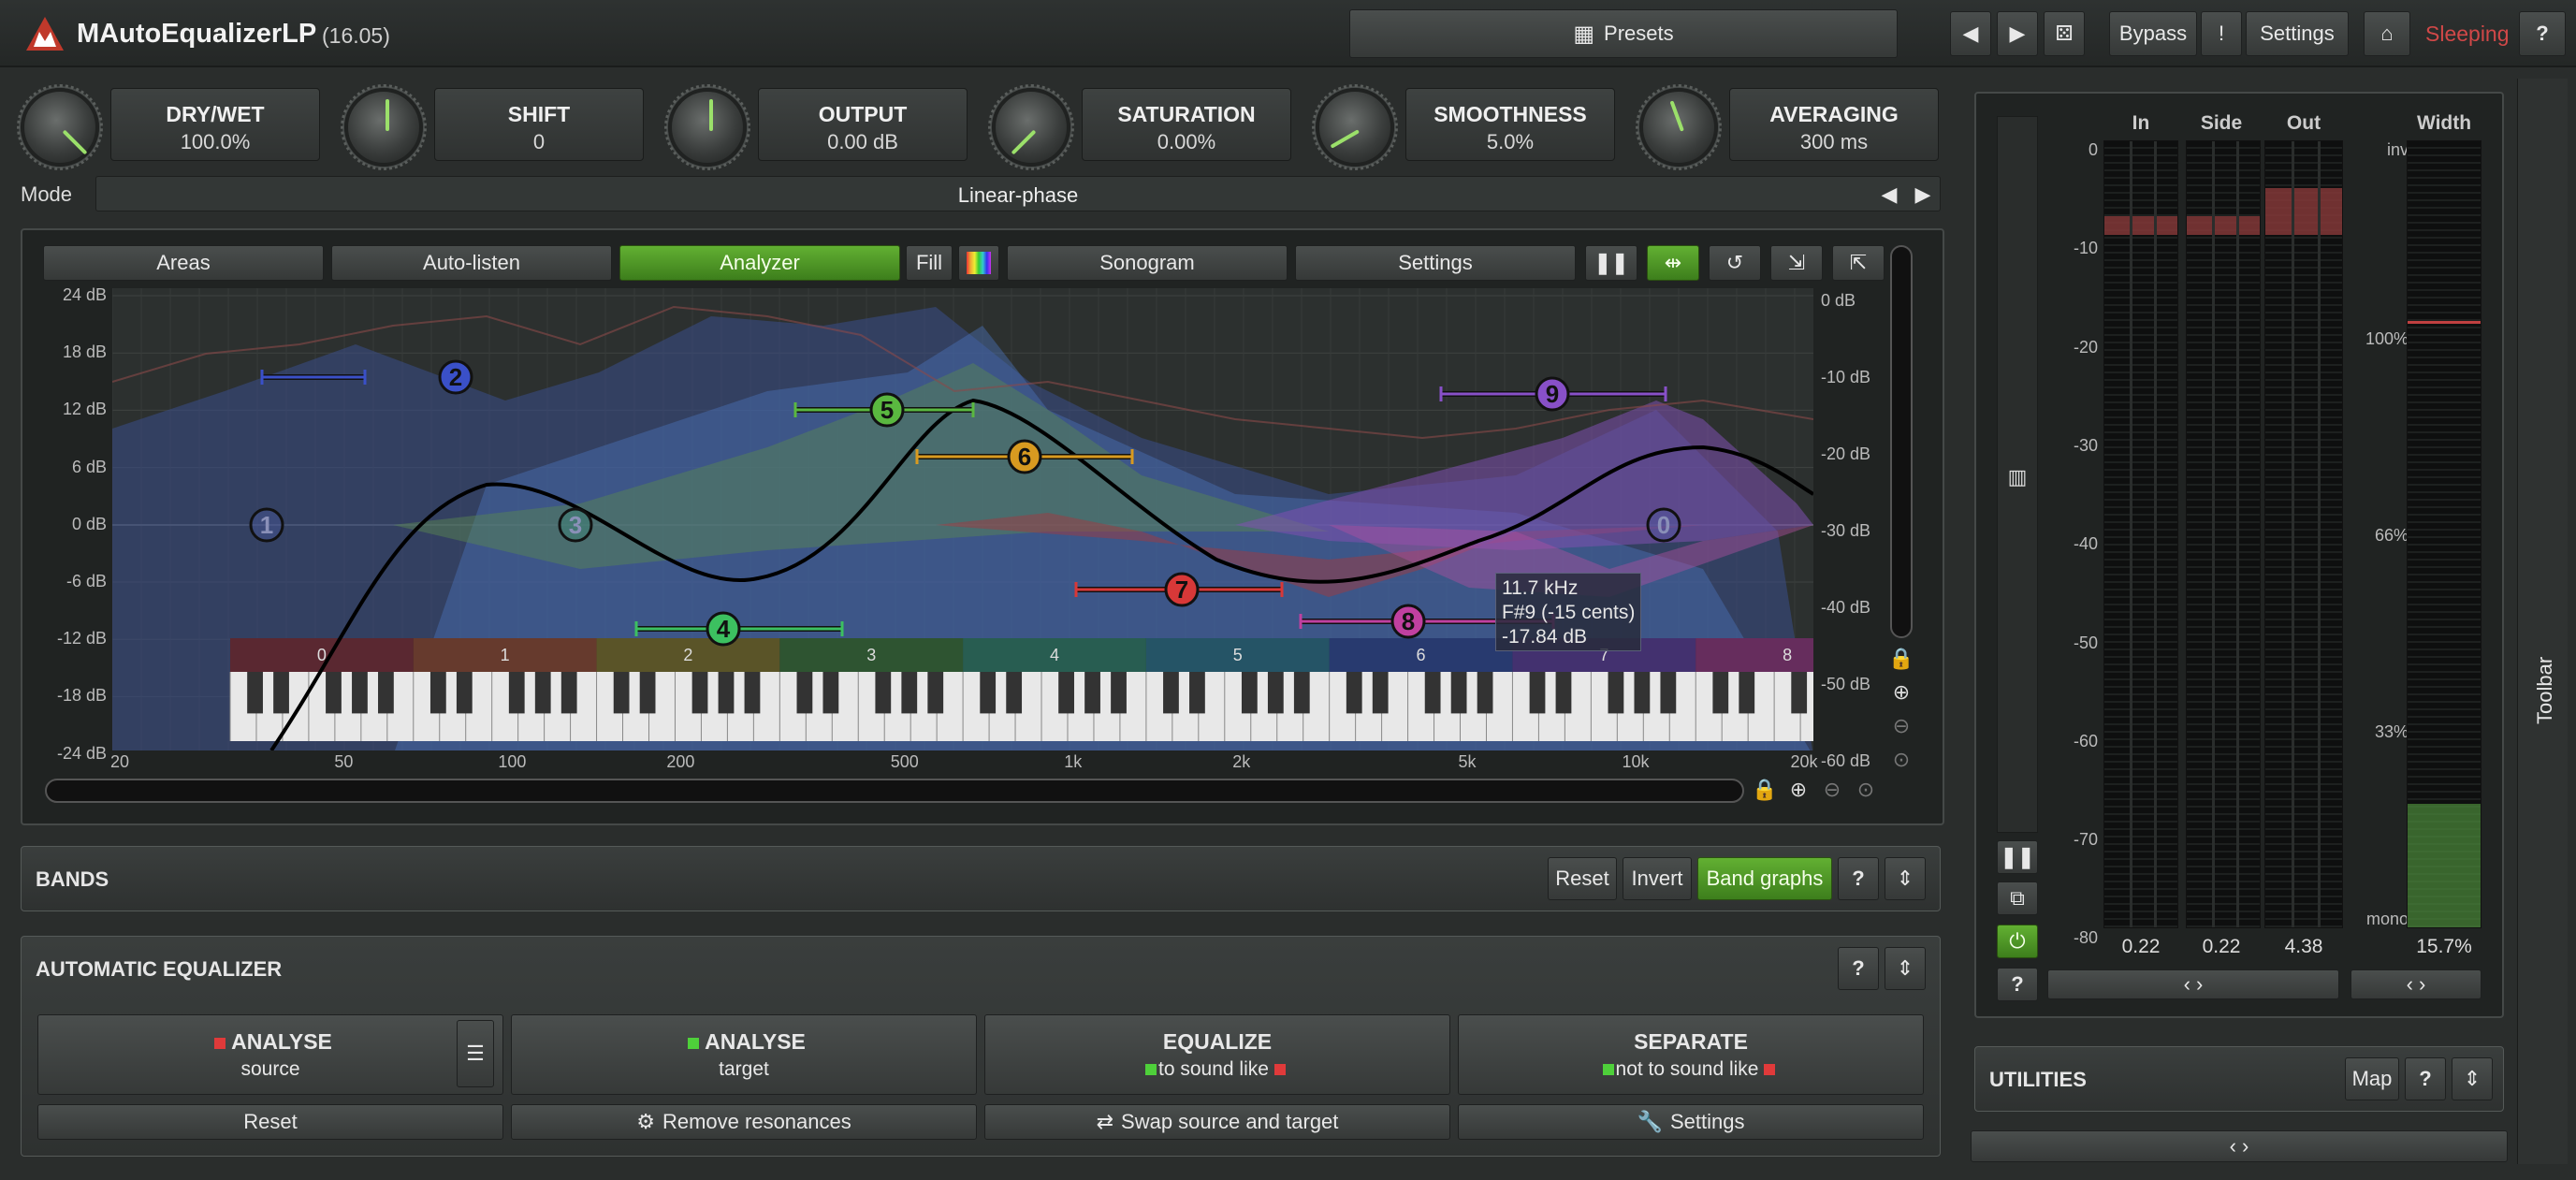  Describe the element at coordinates (1553, 394) in the screenshot. I see `band-handle-9: 9` at that location.